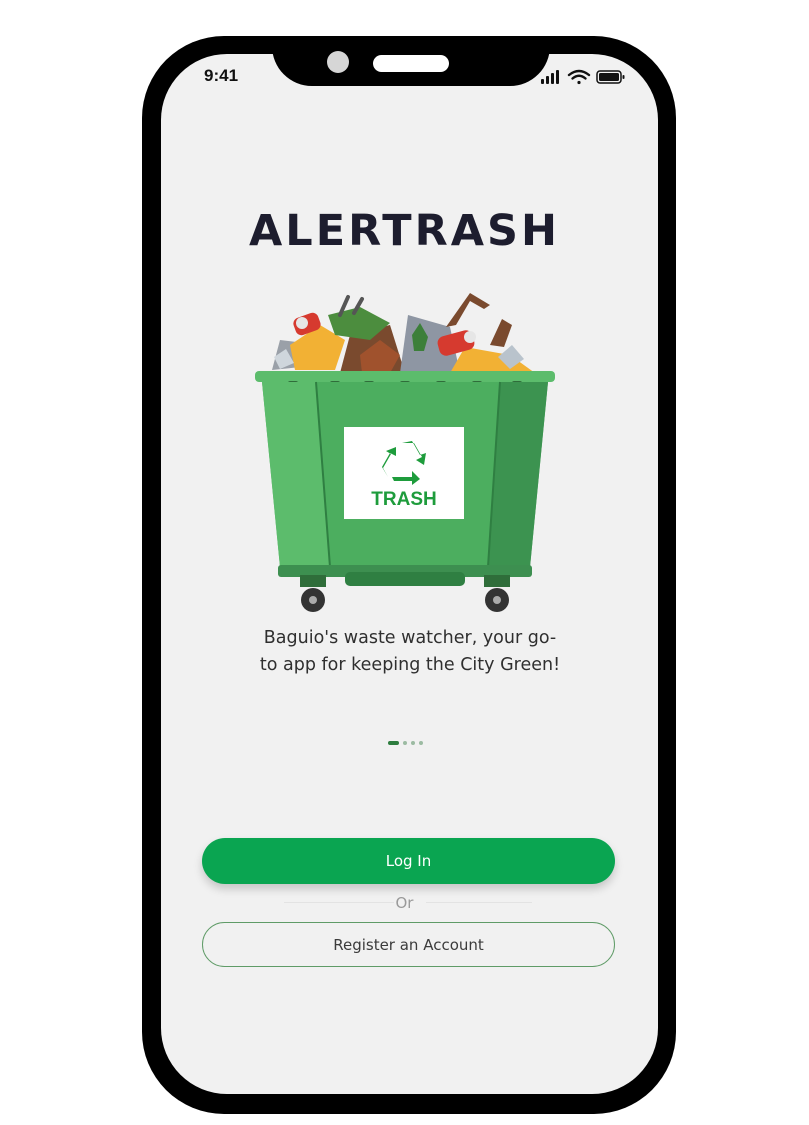 The width and height of the screenshot is (809, 1125). What do you see at coordinates (550, 77) in the screenshot?
I see `signal-icon` at bounding box center [550, 77].